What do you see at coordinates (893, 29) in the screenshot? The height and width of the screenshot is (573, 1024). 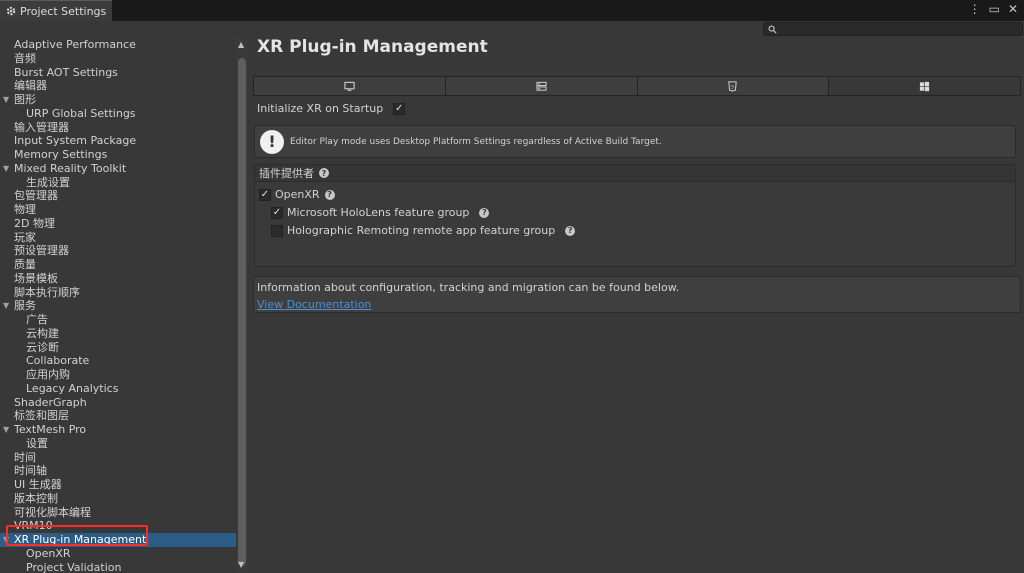 I see `search-input` at bounding box center [893, 29].